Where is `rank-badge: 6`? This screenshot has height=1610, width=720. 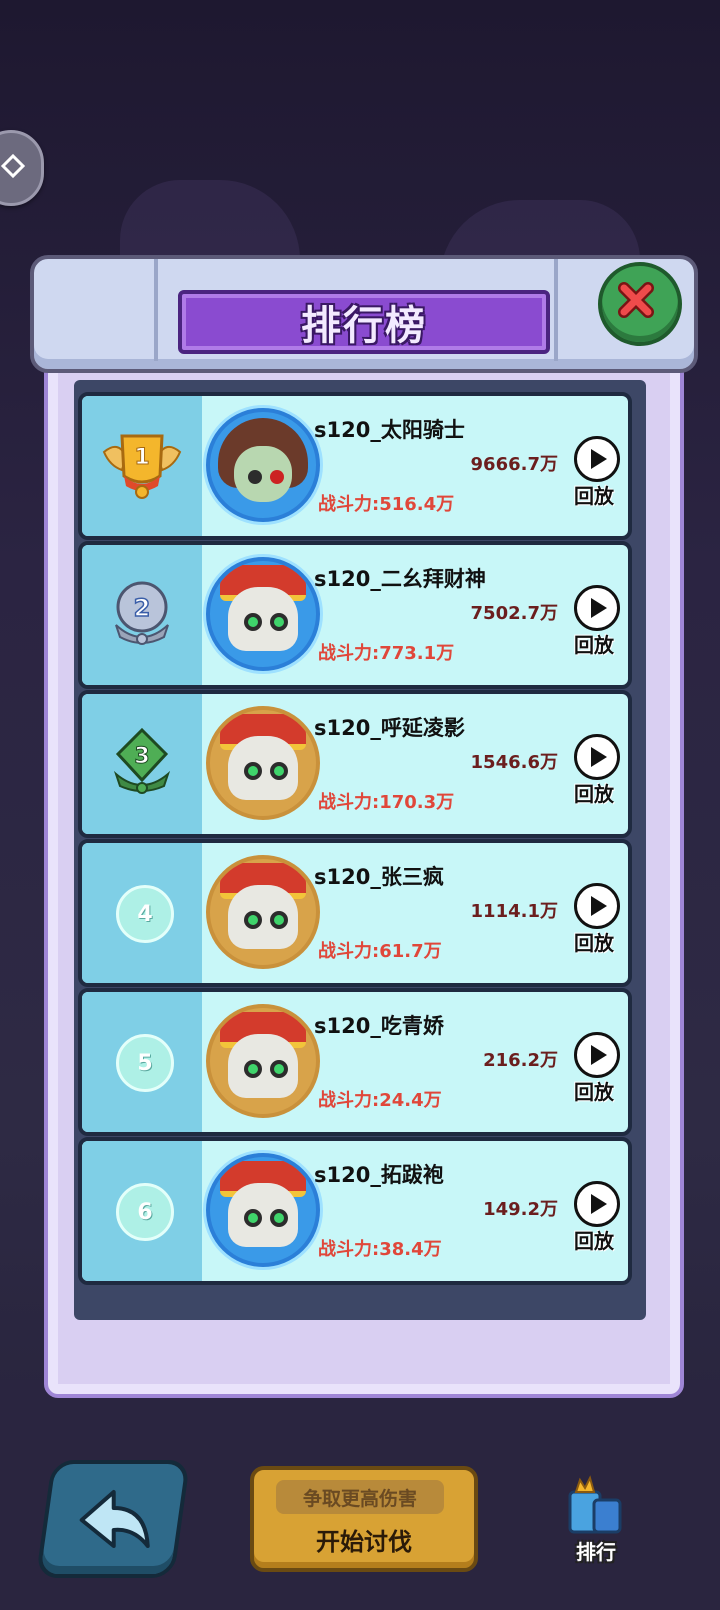 rank-badge: 6 is located at coordinates (145, 1212).